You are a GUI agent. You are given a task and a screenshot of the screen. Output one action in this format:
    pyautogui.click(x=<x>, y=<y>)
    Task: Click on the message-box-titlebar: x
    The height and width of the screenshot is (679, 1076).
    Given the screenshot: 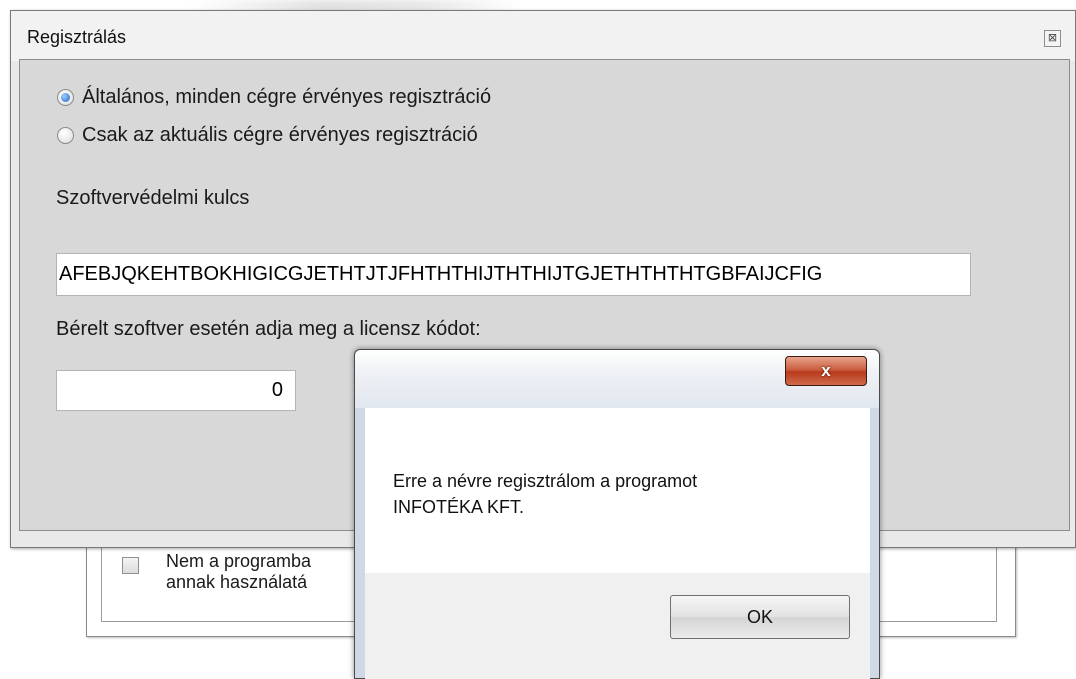 What is the action you would take?
    pyautogui.click(x=617, y=379)
    